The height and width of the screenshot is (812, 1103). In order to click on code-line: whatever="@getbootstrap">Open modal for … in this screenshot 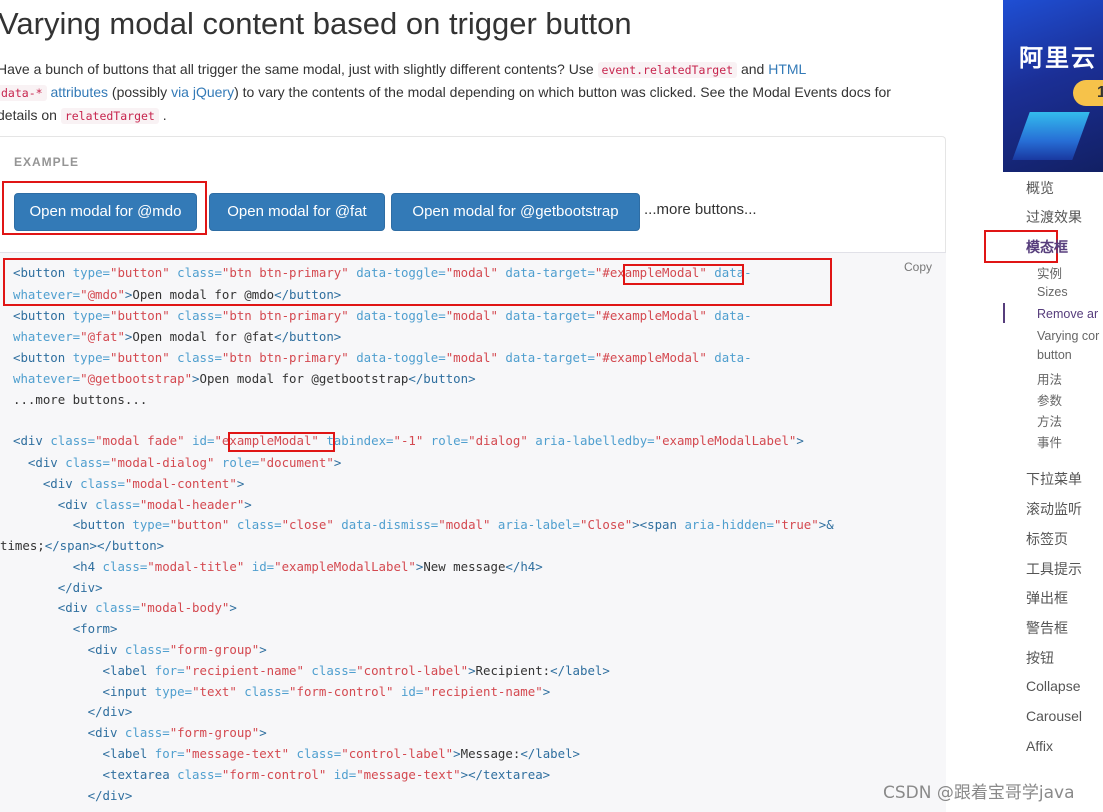, I will do `click(244, 378)`.